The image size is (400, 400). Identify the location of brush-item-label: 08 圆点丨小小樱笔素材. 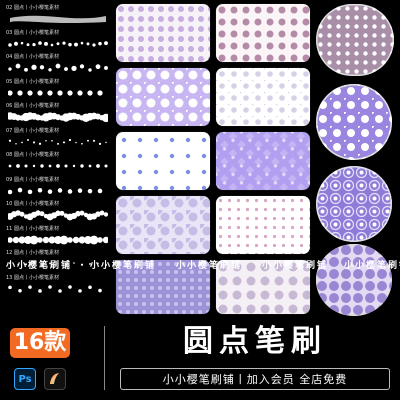
(32, 155).